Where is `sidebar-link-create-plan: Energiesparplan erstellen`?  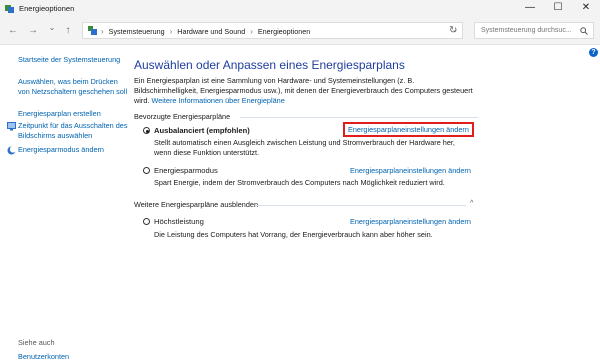 sidebar-link-create-plan: Energiesparplan erstellen is located at coordinates (74, 114).